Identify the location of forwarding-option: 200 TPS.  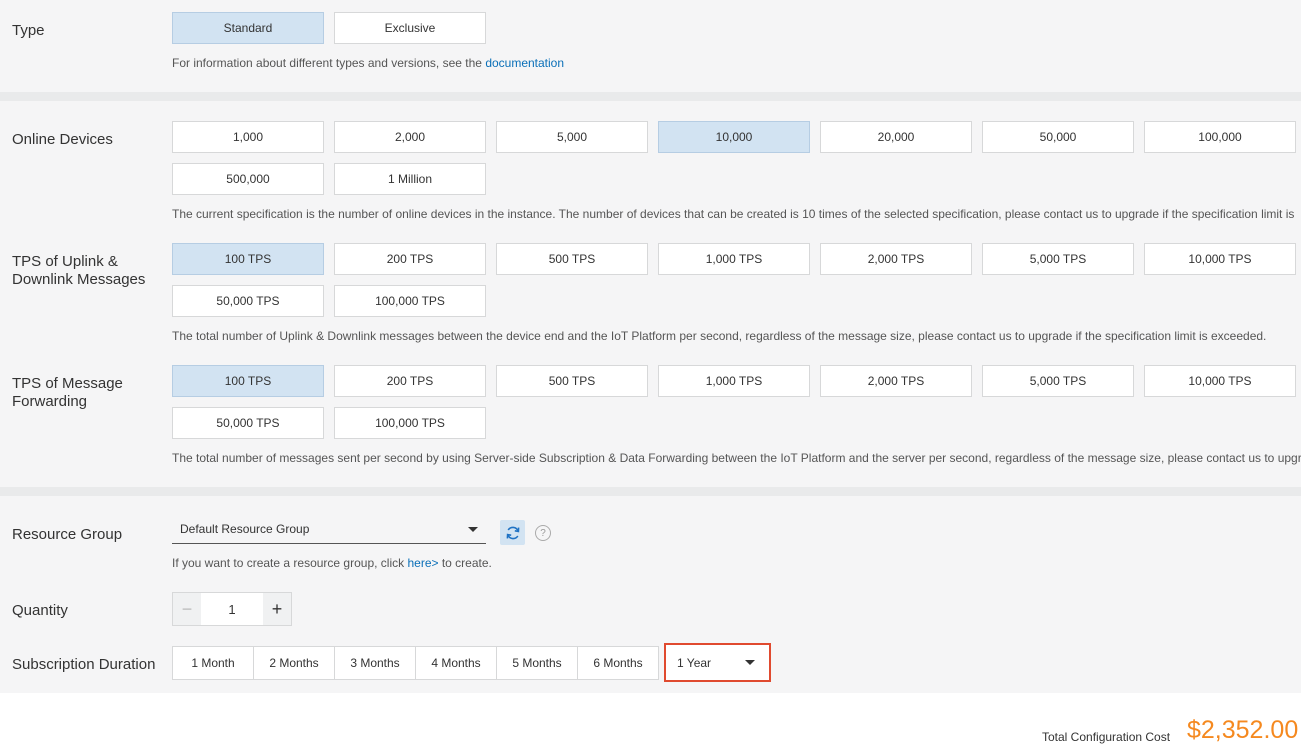
(410, 381).